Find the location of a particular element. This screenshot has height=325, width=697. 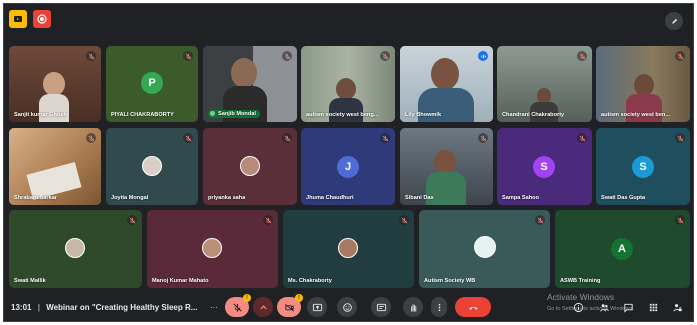

participant-name: Manoj Kumar Mahato is located at coordinates (180, 281).